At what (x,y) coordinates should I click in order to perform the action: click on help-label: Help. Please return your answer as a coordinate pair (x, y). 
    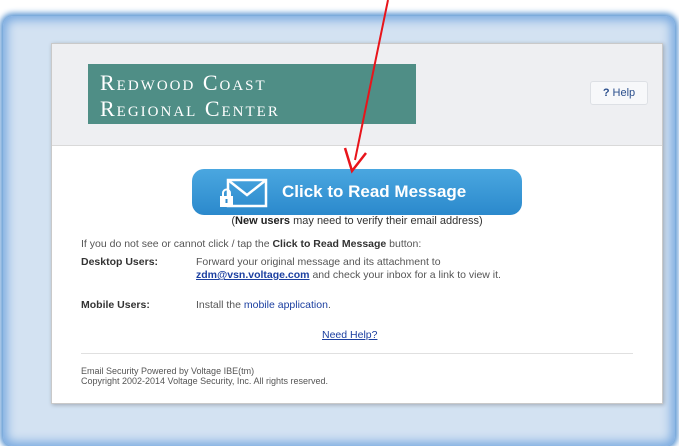
    Looking at the image, I should click on (624, 93).